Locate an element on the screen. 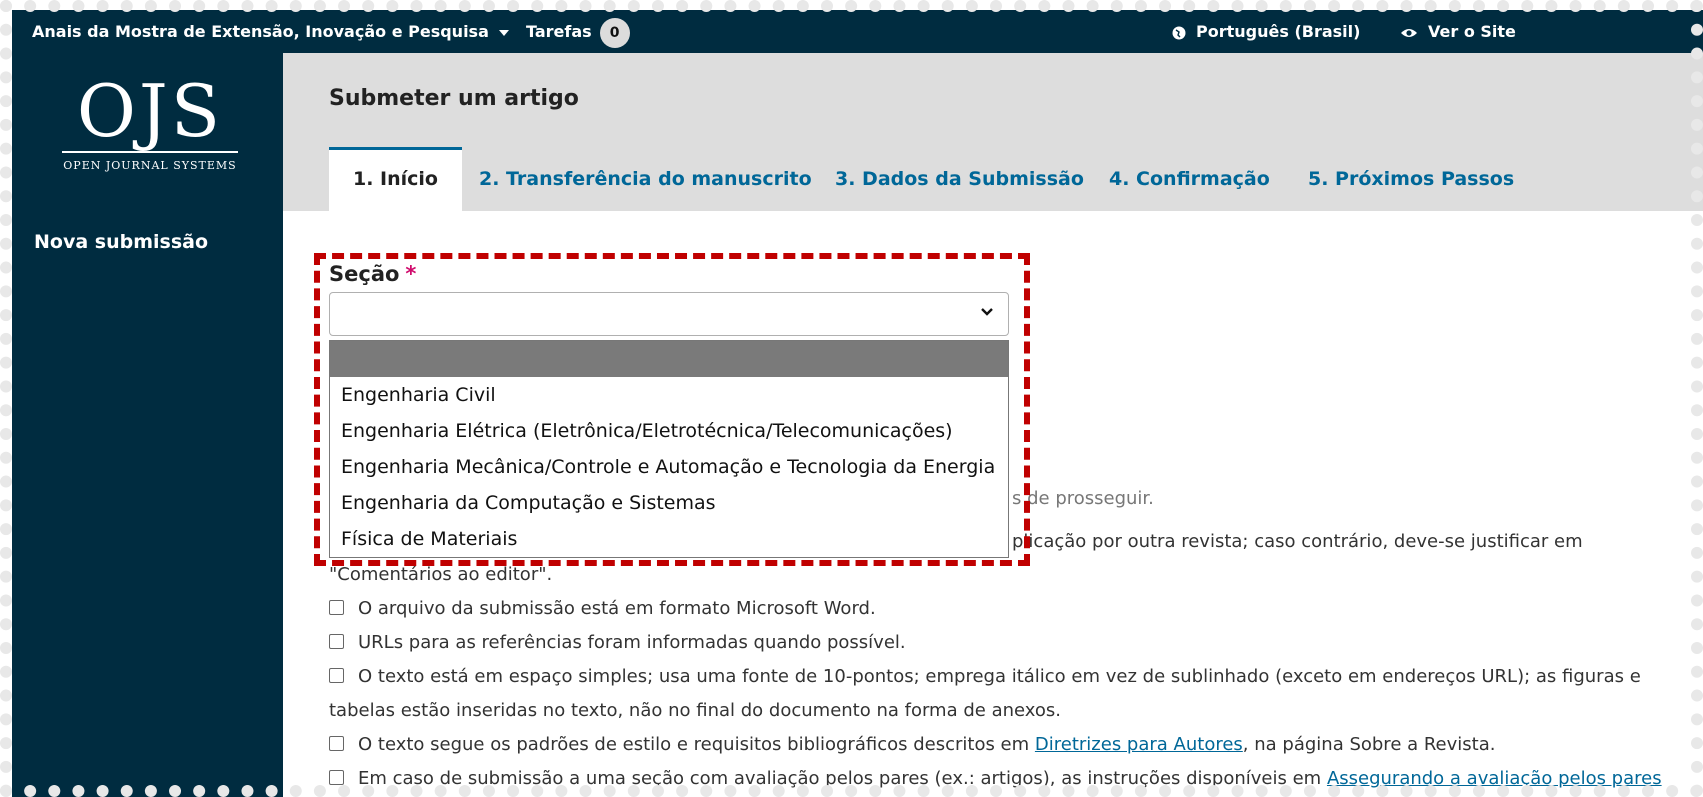 Image resolution: width=1703 pixels, height=797 pixels. view-site-label: Ver o Site is located at coordinates (1472, 31).